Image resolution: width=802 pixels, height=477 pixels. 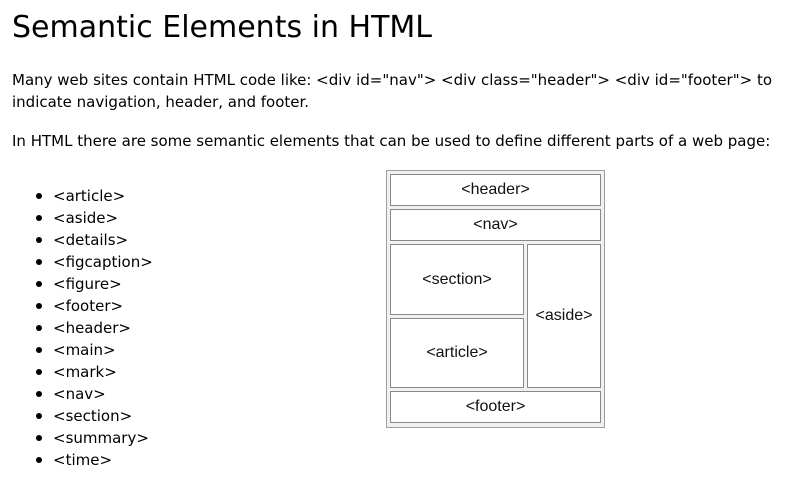 I want to click on list-item: <article>, so click(x=82, y=196).